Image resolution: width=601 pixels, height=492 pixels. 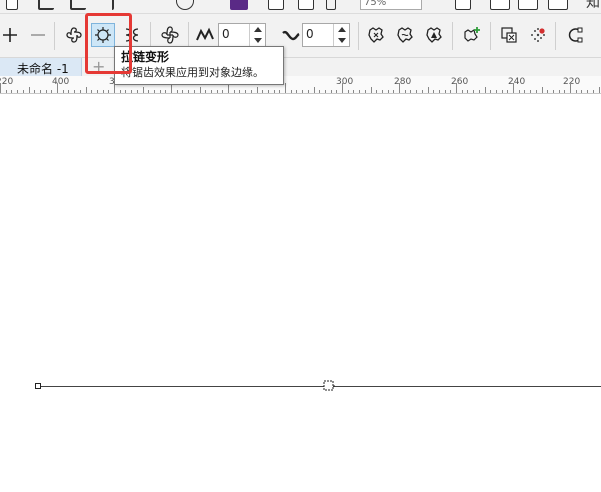 What do you see at coordinates (460, 82) in the screenshot?
I see `ruler-label: 260` at bounding box center [460, 82].